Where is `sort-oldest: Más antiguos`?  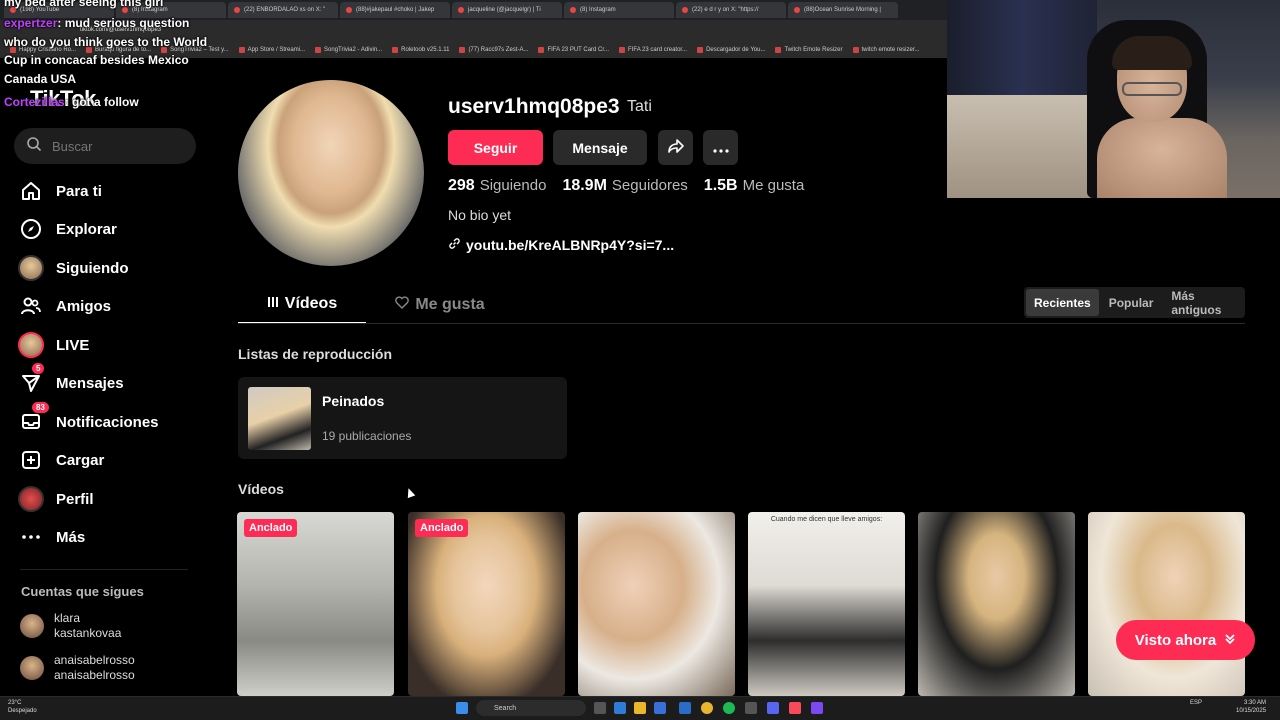 sort-oldest: Más antiguos is located at coordinates (1203, 303).